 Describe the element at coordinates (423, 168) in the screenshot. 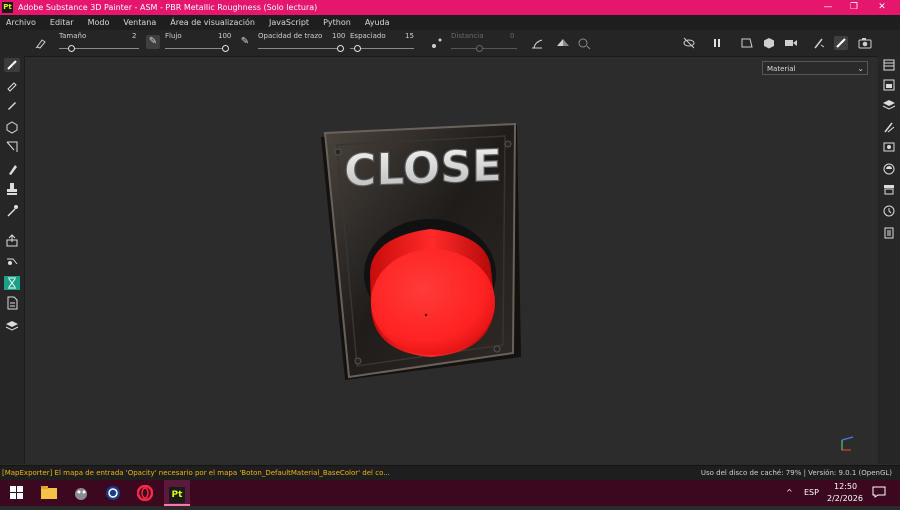

I see `close-label: CLOSE` at that location.